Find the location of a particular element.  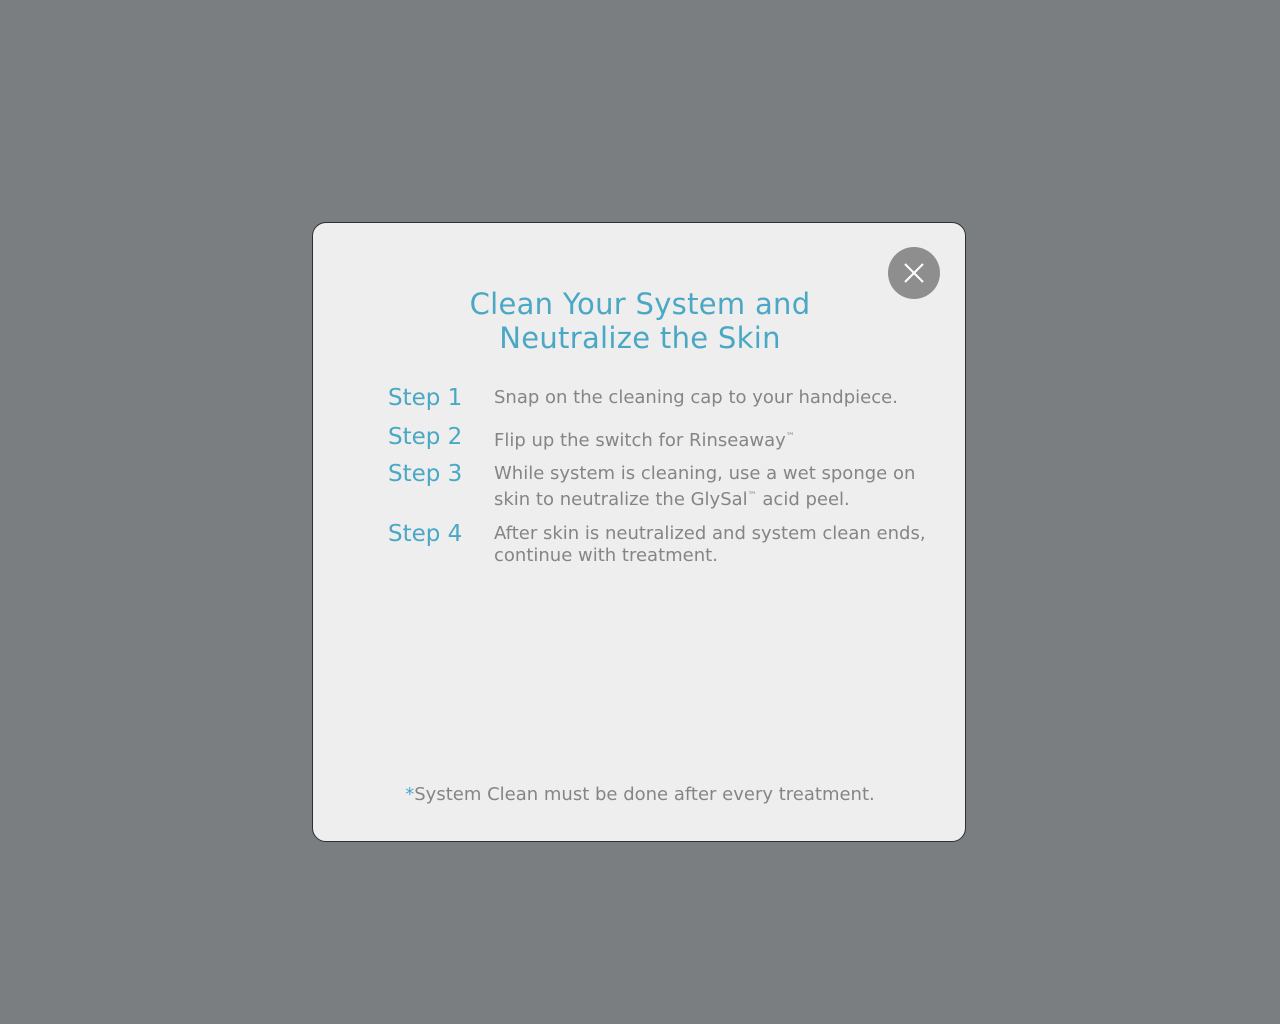

dialog-title-line-2: Neutralize the Skin is located at coordinates (640, 338).